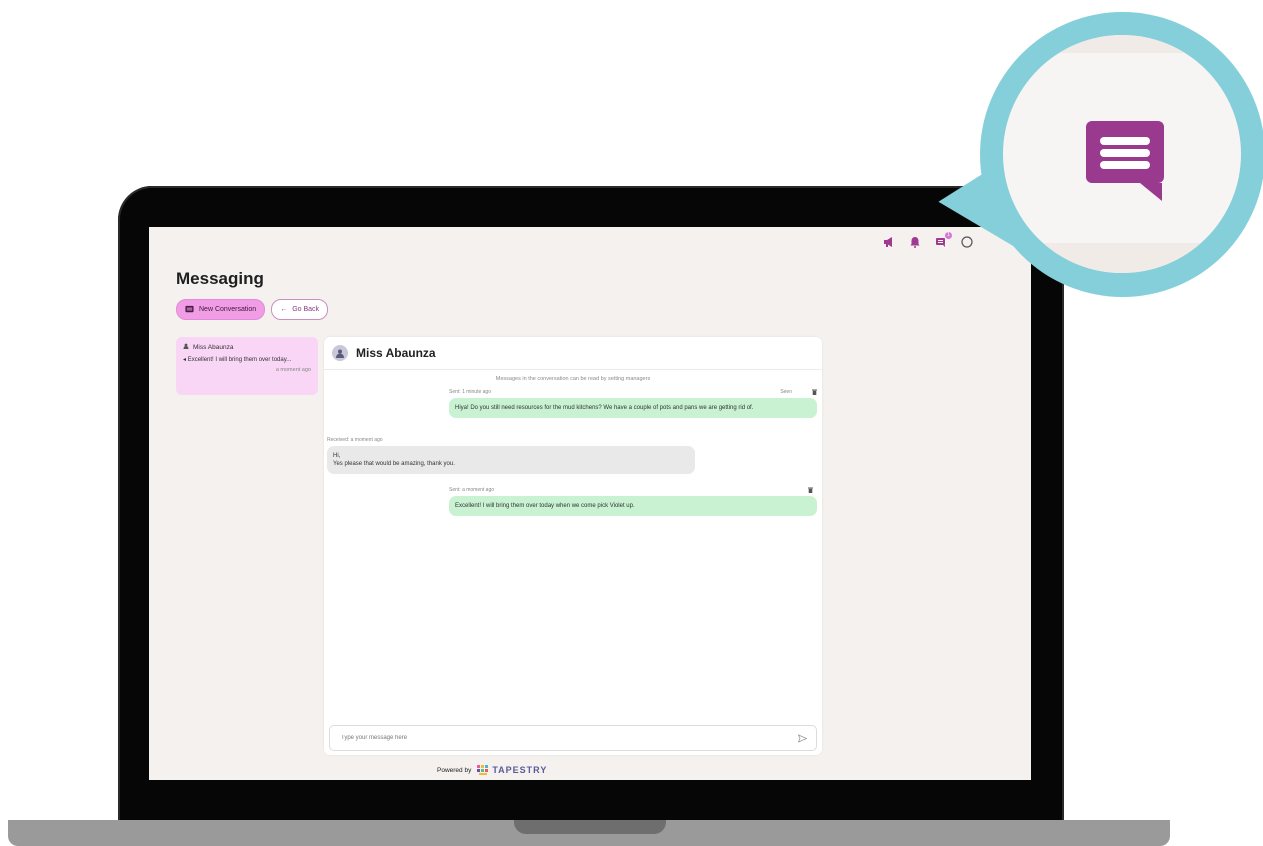  I want to click on message-meta: Sent: 1 minute ago Seen, so click(633, 392).